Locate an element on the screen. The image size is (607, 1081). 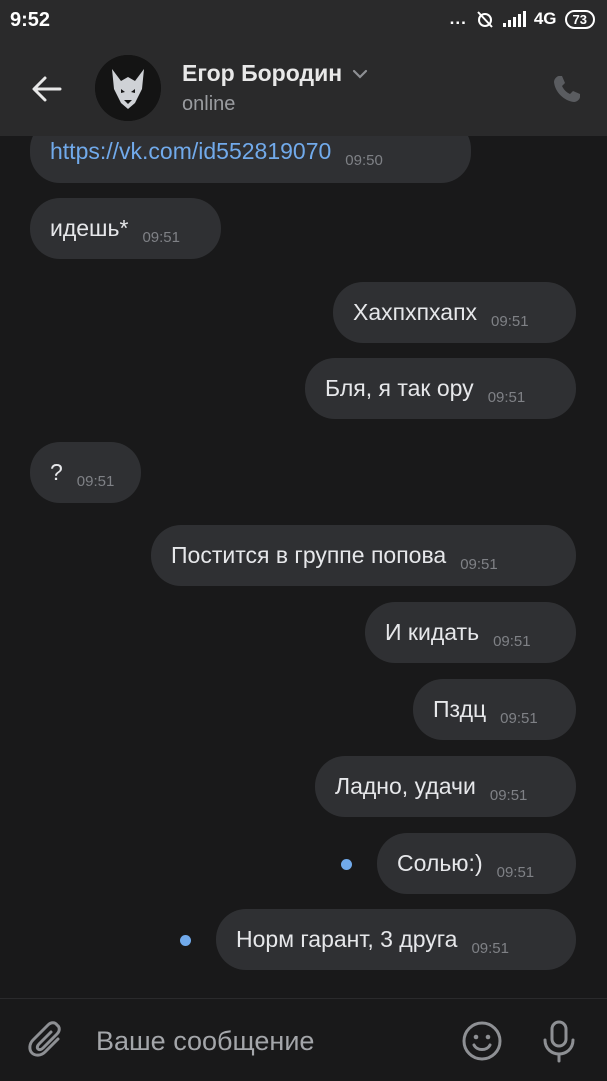
wolf-logo-icon is located at coordinates (128, 88).